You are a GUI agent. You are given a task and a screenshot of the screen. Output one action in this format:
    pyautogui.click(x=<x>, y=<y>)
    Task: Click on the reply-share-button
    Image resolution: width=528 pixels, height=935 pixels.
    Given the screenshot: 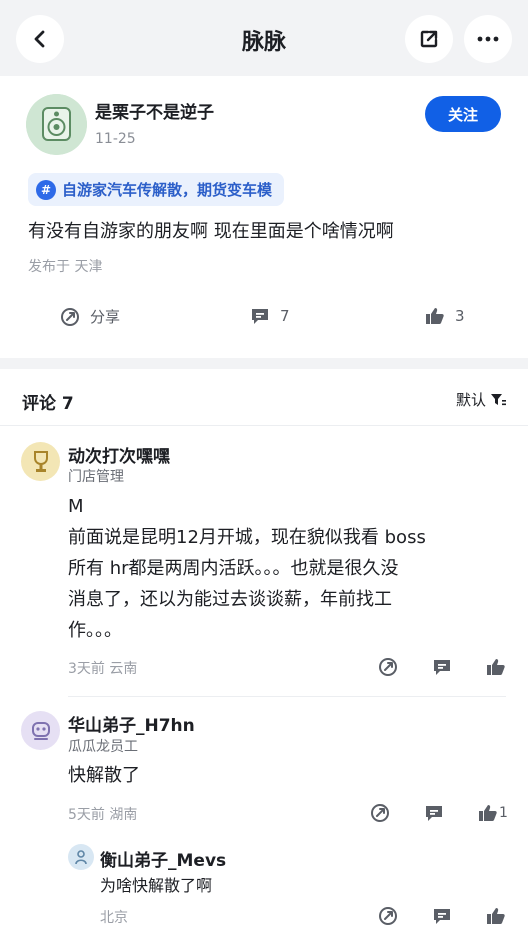 What is the action you would take?
    pyautogui.click(x=388, y=916)
    